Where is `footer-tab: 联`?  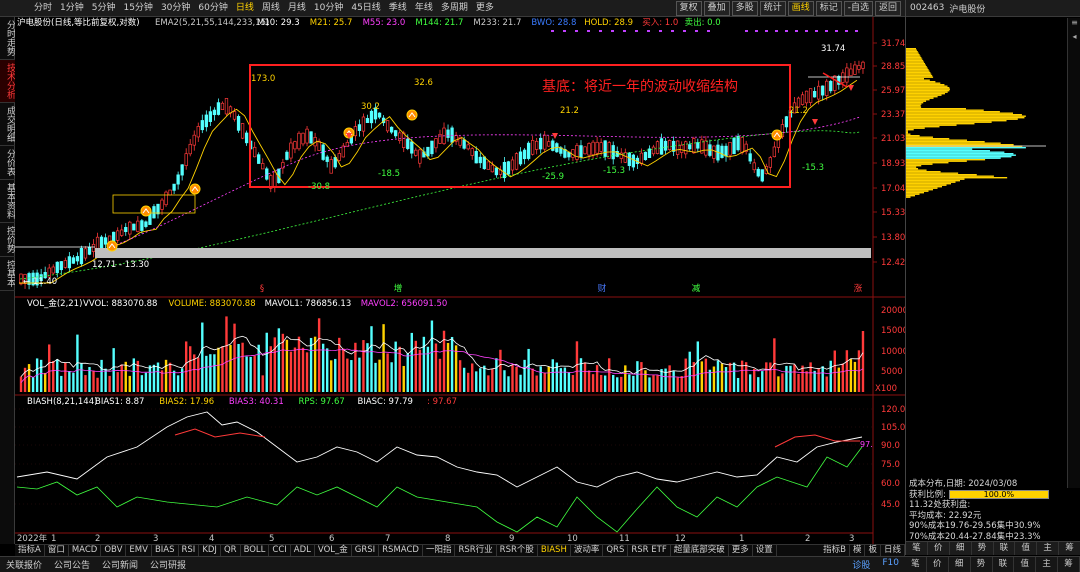
footer-tab: 联 is located at coordinates (1004, 564).